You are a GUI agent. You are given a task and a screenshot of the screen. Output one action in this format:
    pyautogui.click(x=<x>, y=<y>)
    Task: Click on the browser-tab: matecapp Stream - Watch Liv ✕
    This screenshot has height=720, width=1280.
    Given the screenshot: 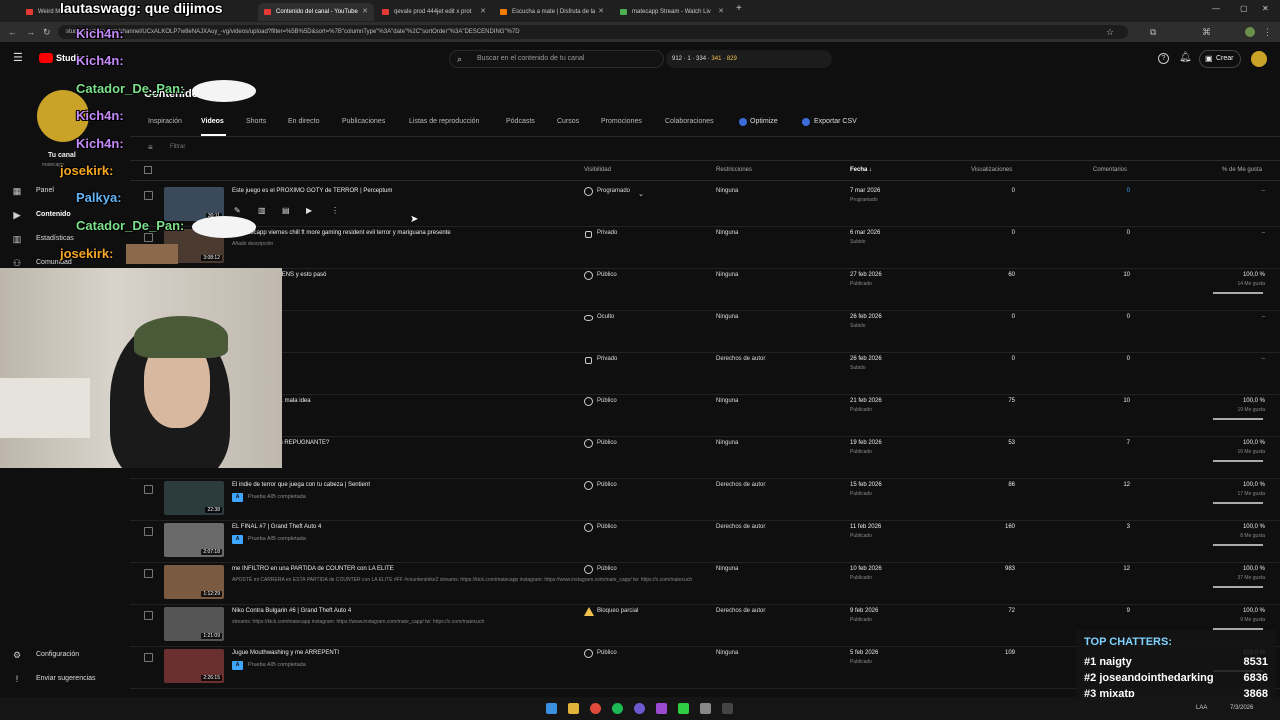 What is the action you would take?
    pyautogui.click(x=672, y=12)
    